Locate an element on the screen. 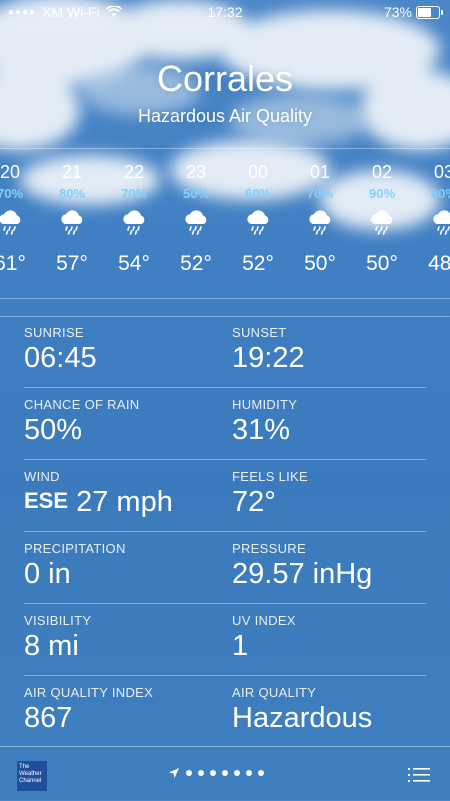 The width and height of the screenshot is (450, 801). hour-label: 01 is located at coordinates (320, 172).